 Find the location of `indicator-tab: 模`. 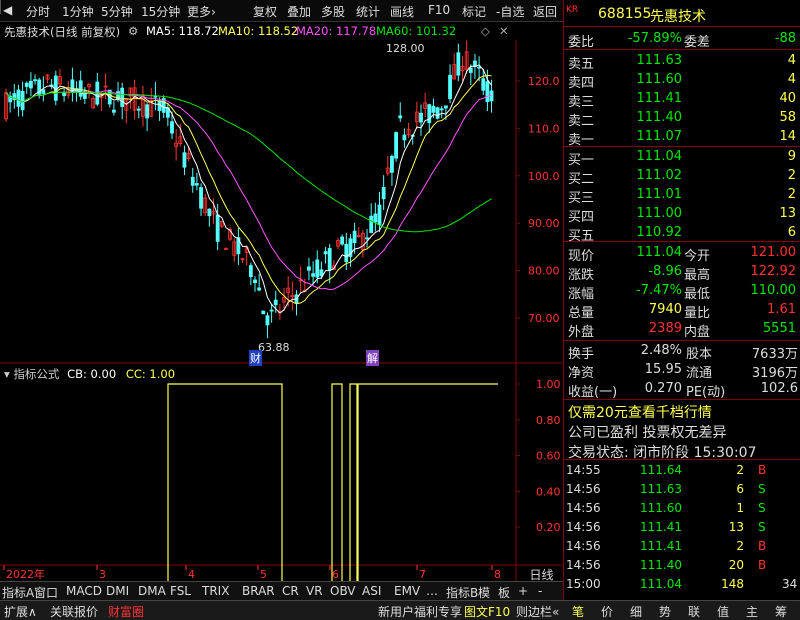

indicator-tab: 模 is located at coordinates (484, 592).